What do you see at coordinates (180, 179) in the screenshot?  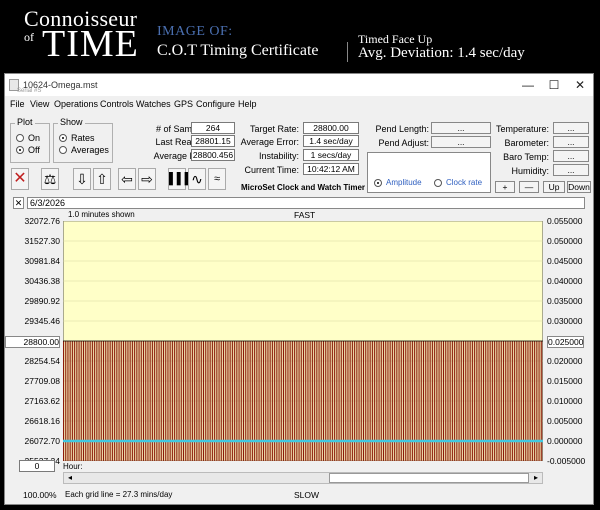 I see `bar-chart-icon: ▌▌▌` at bounding box center [180, 179].